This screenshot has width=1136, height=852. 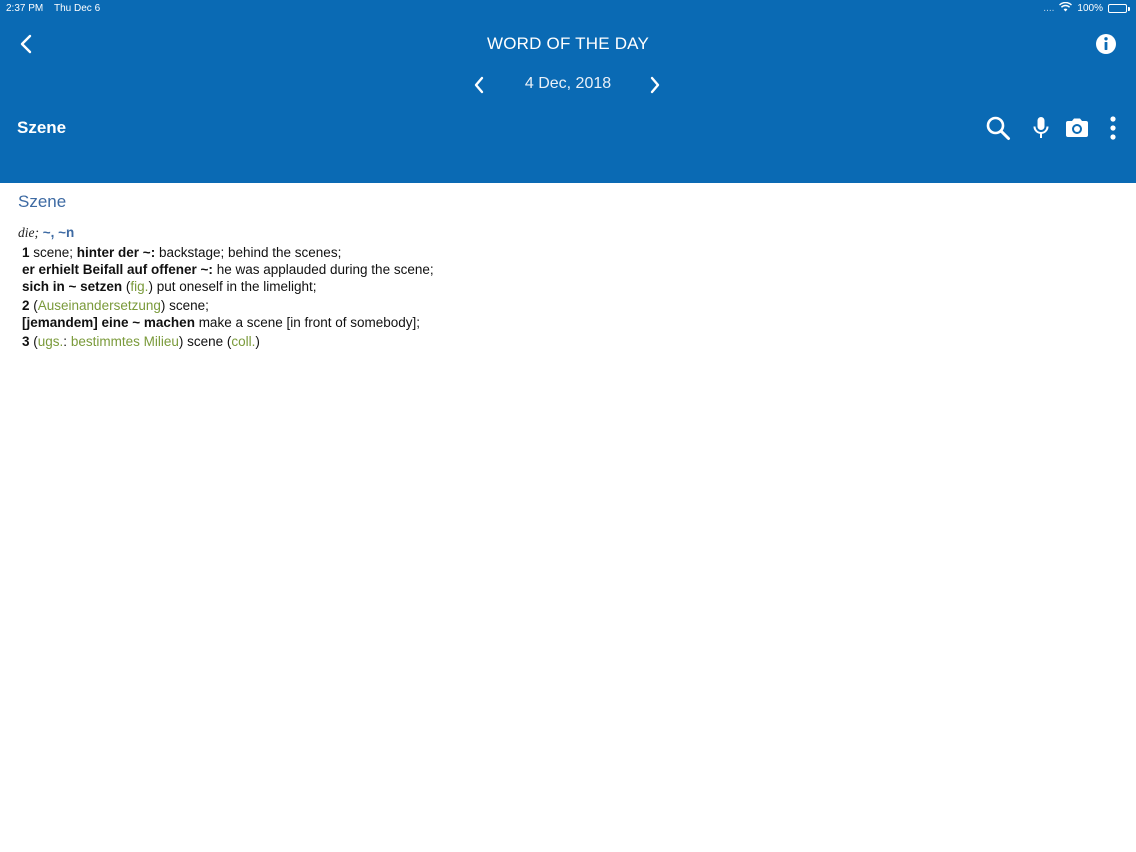 I want to click on microphone-icon, so click(x=1041, y=127).